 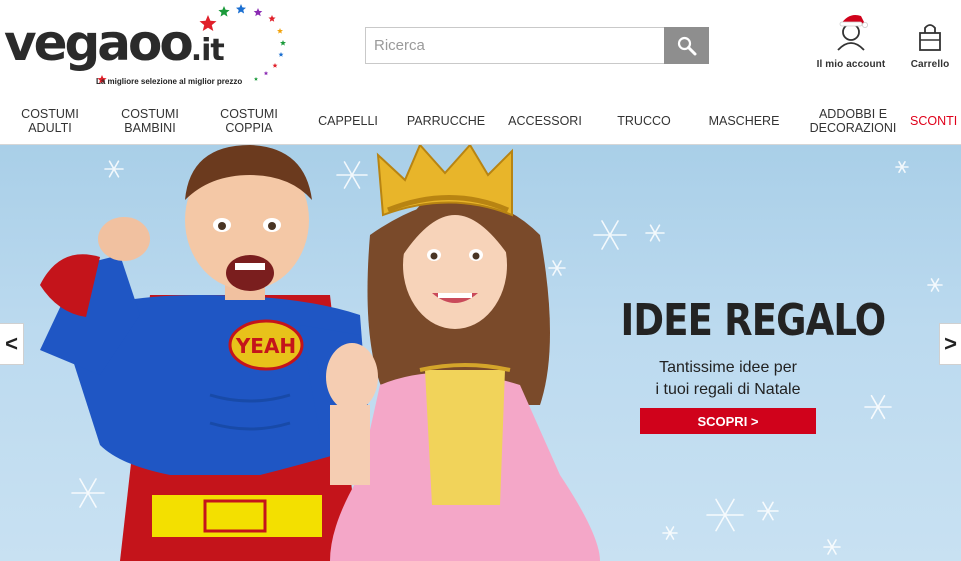 What do you see at coordinates (348, 120) in the screenshot?
I see `nav-item-cappelli: CAPPELLI` at bounding box center [348, 120].